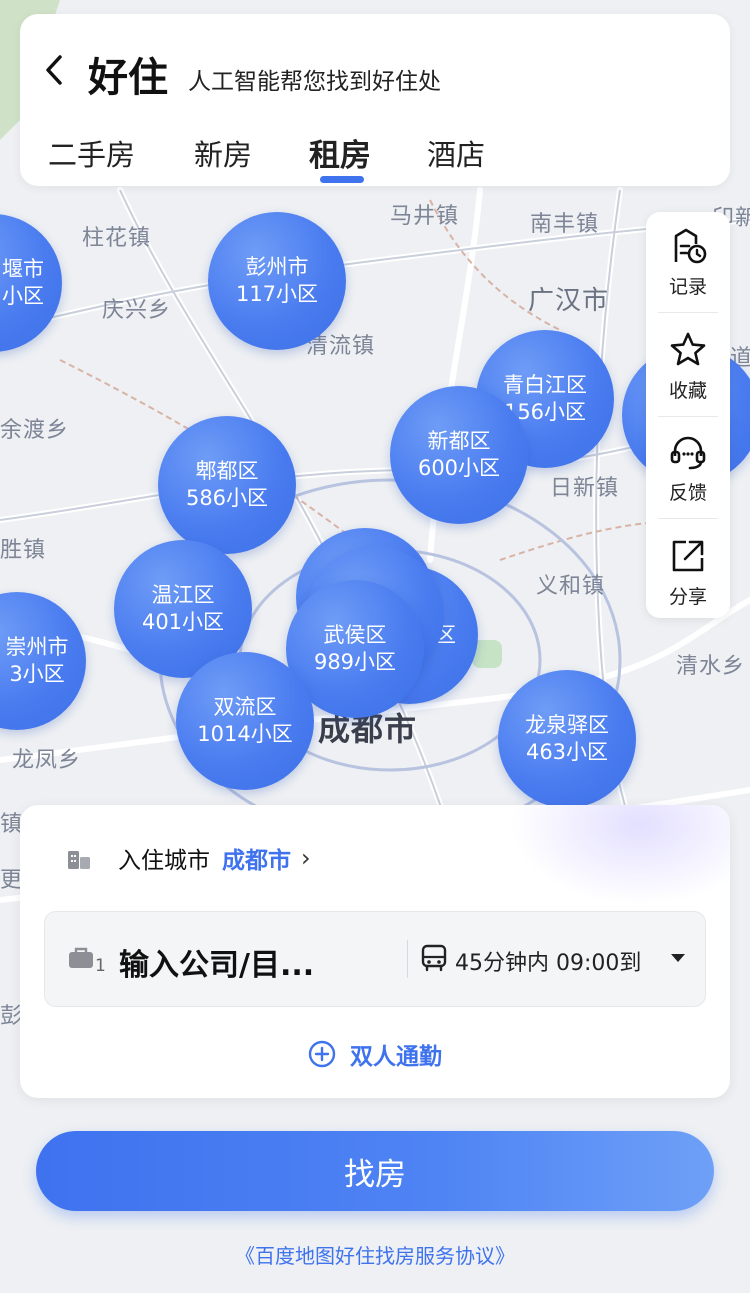 The width and height of the screenshot is (750, 1293). Describe the element at coordinates (137, 310) in the screenshot. I see `map-label: 庆兴乡` at that location.